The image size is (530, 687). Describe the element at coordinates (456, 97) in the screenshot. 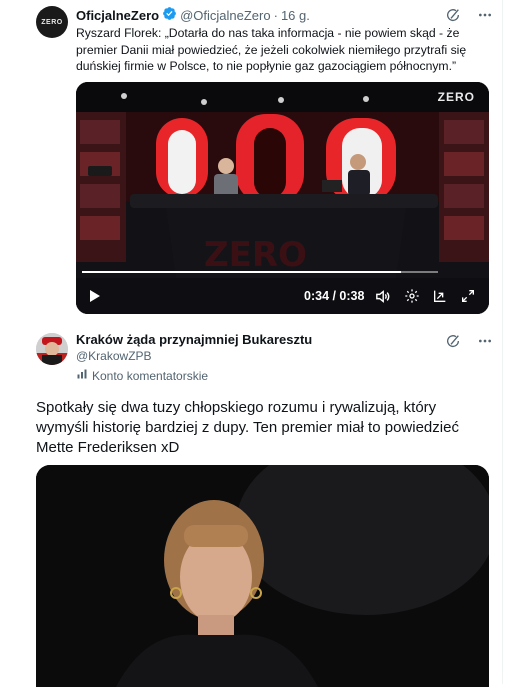

I see `video-channel-logo: ZERO` at that location.